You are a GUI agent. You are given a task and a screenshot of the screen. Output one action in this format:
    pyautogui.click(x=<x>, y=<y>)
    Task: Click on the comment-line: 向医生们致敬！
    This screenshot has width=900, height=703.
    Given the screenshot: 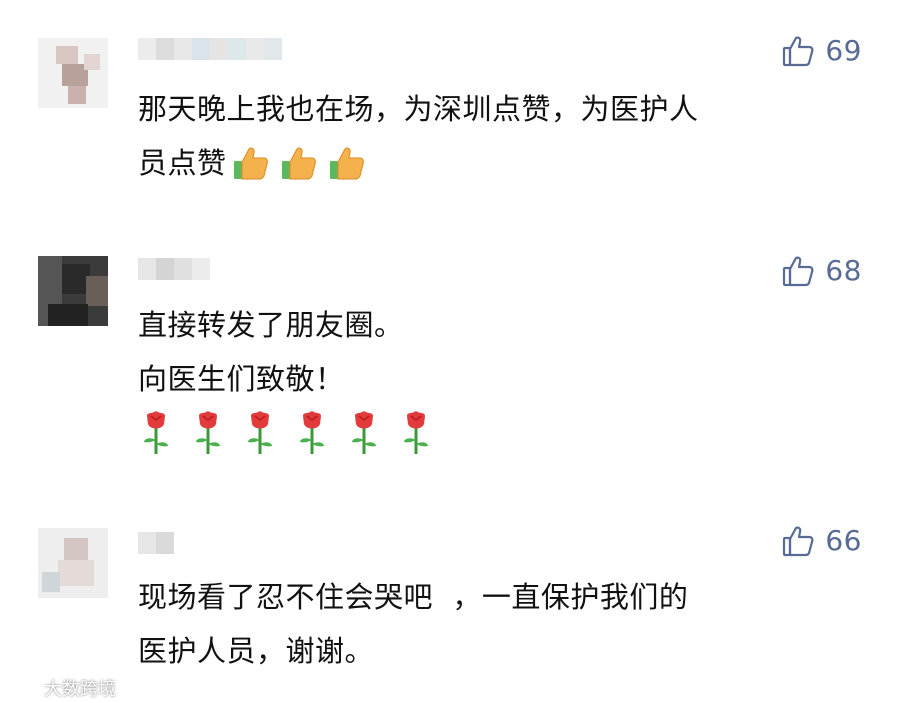 What is the action you would take?
    pyautogui.click(x=241, y=379)
    